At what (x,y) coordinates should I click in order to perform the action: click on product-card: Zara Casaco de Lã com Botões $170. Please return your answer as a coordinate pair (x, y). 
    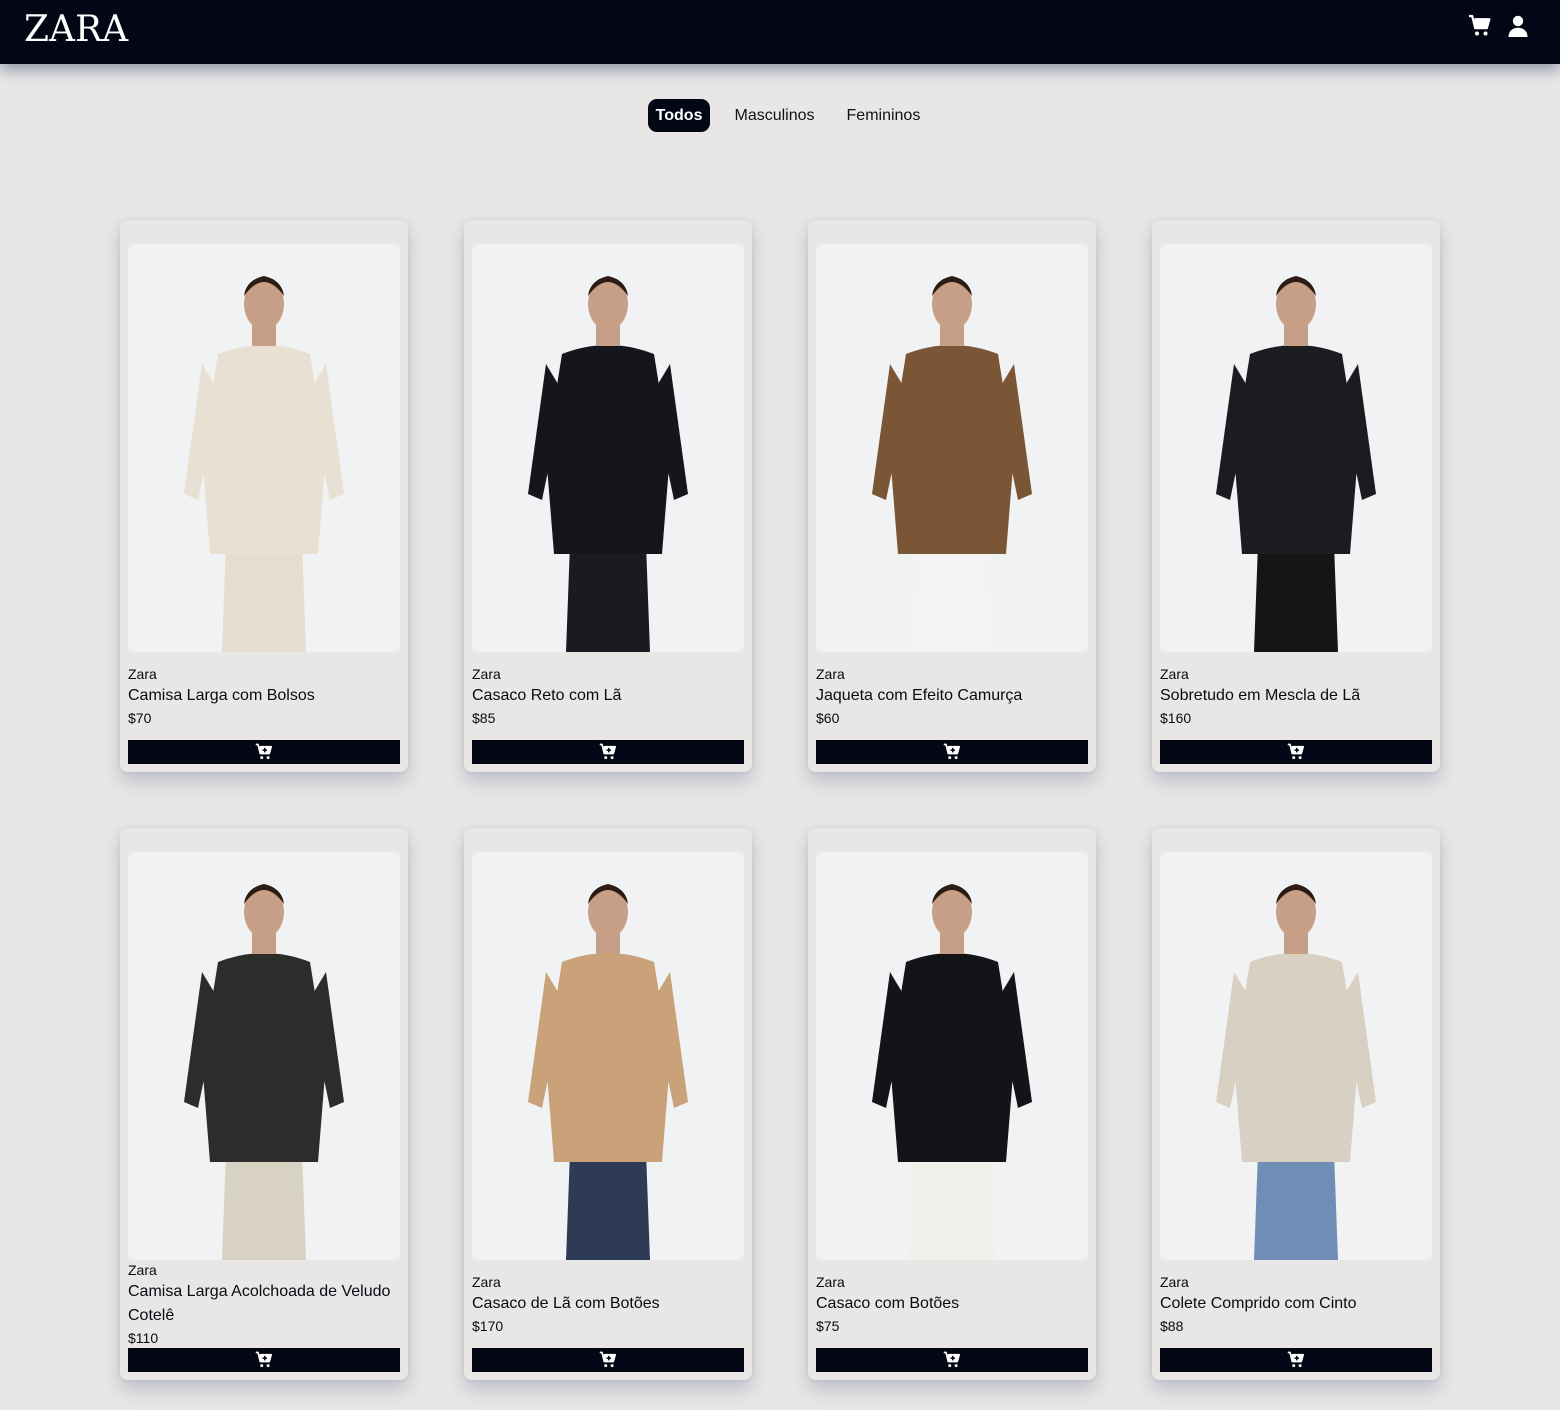
    Looking at the image, I should click on (608, 1104).